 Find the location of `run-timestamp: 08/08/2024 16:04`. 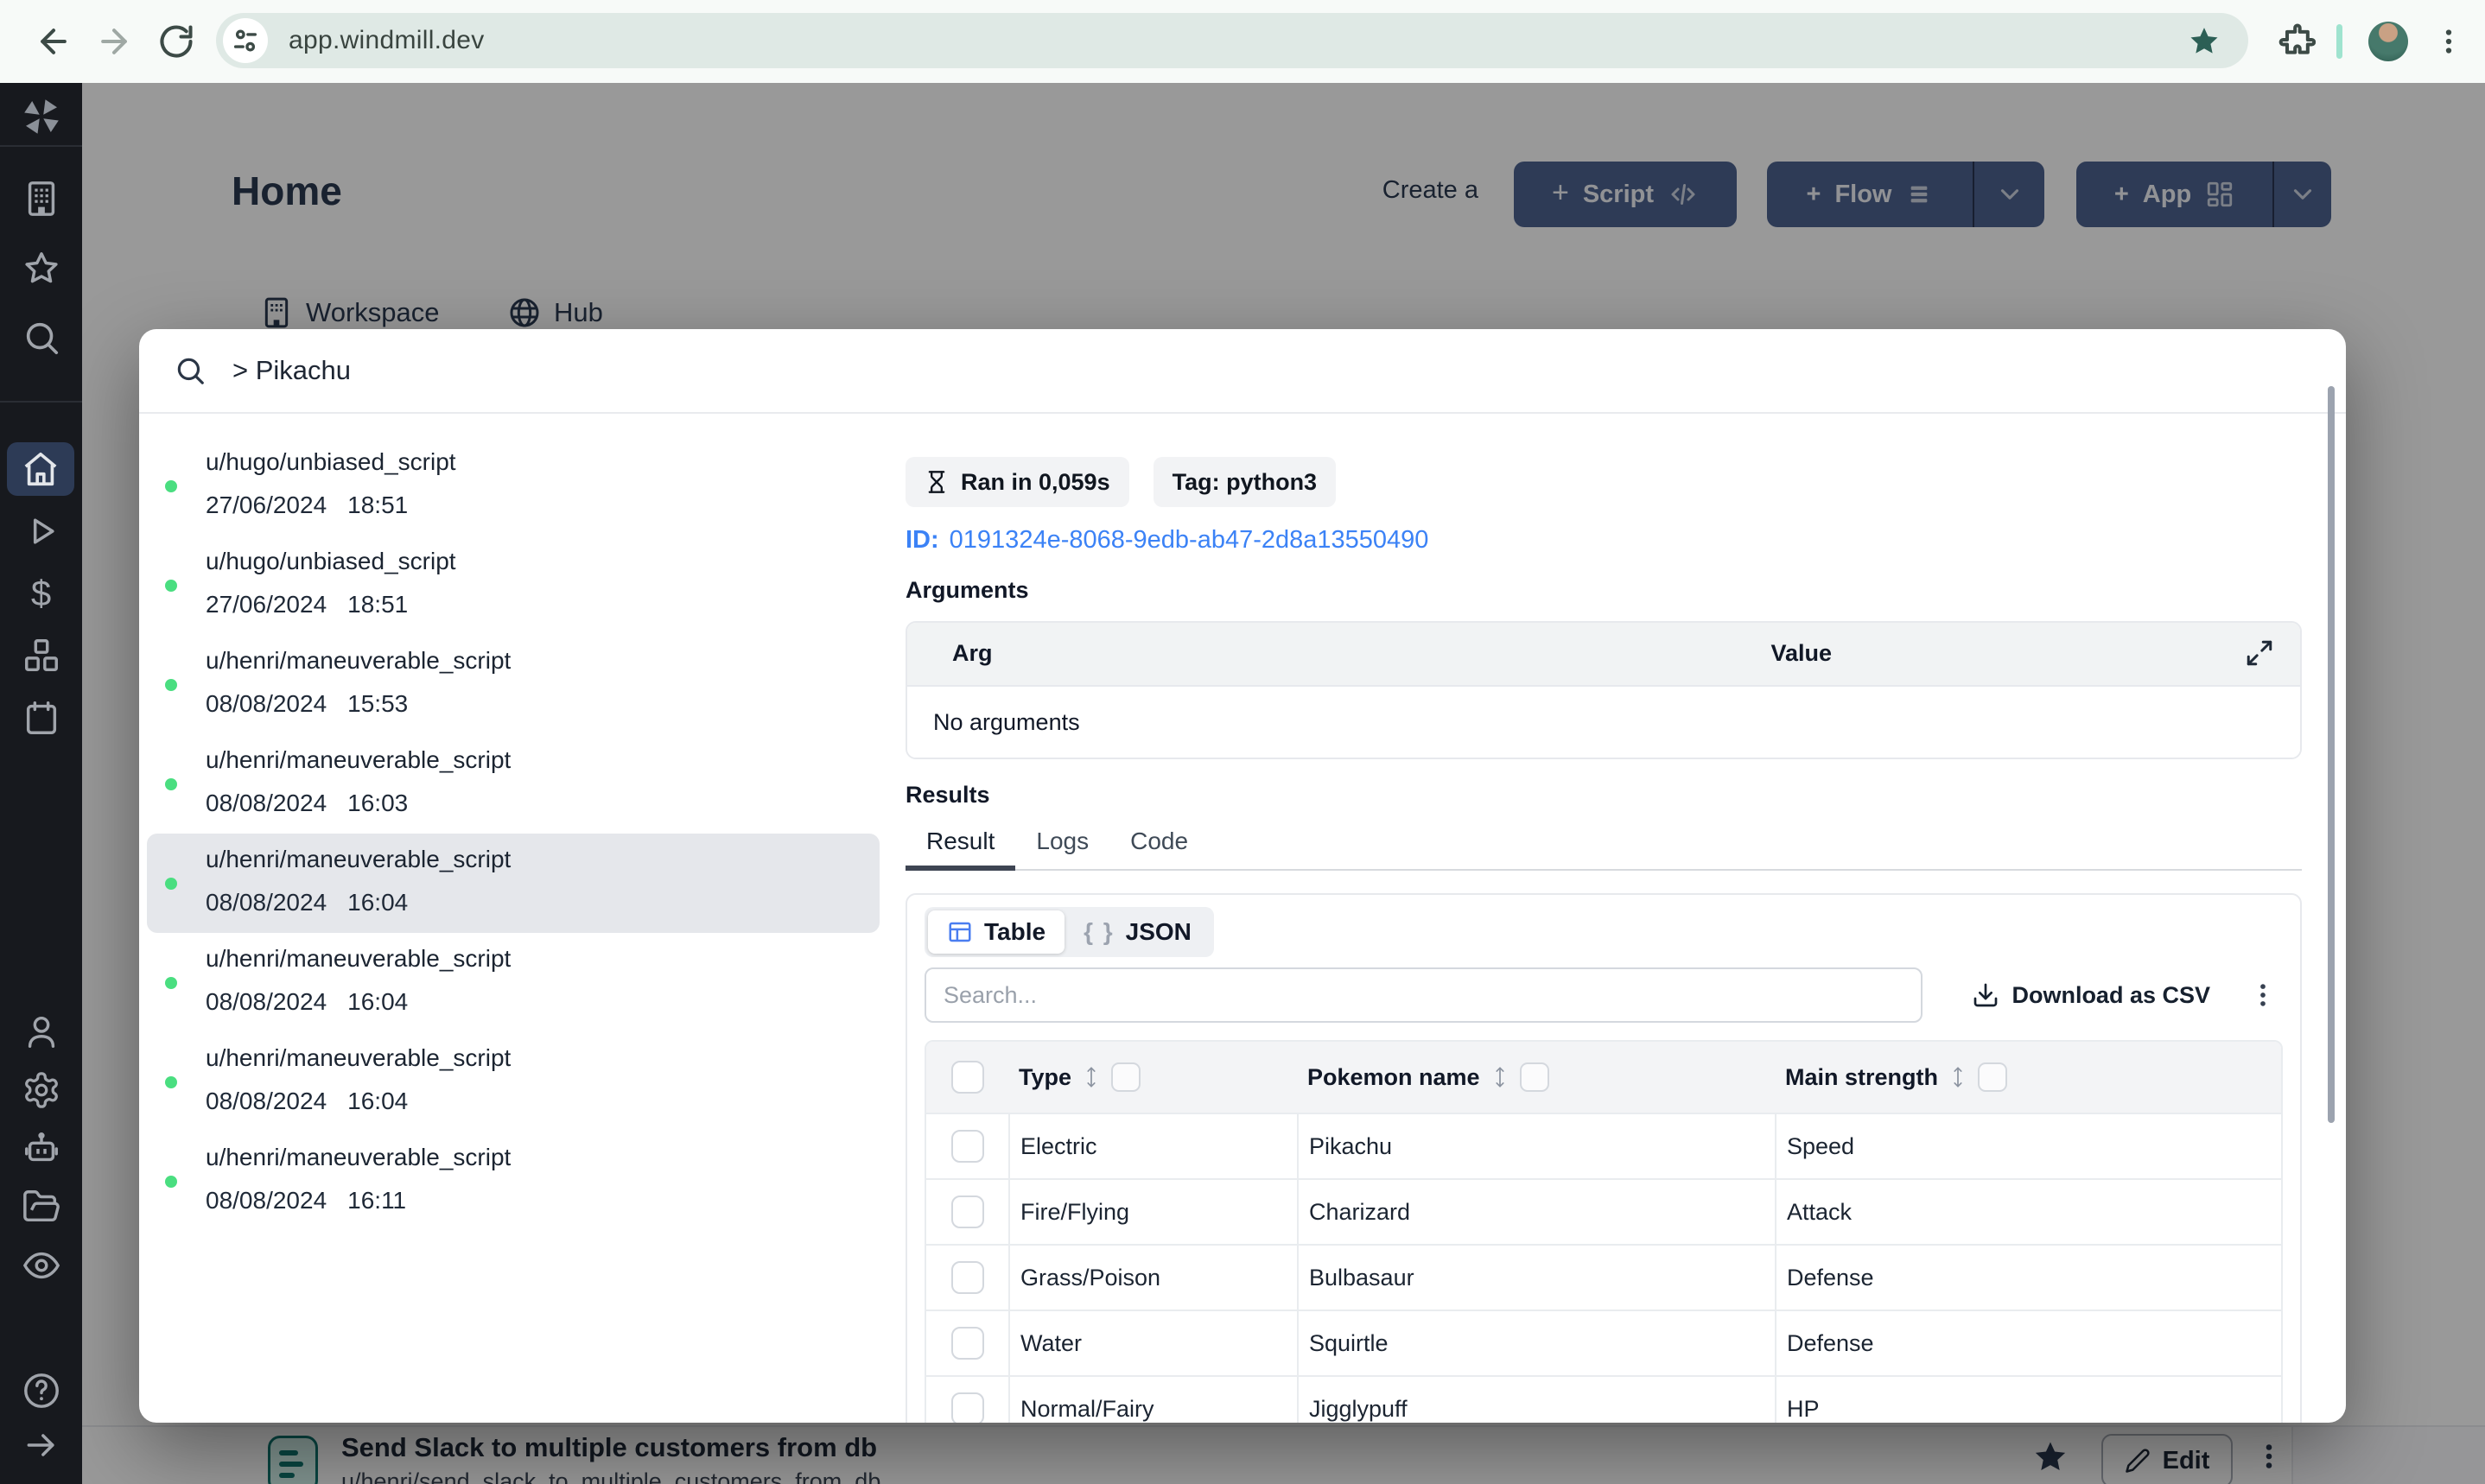

run-timestamp: 08/08/2024 16:04 is located at coordinates (308, 902).